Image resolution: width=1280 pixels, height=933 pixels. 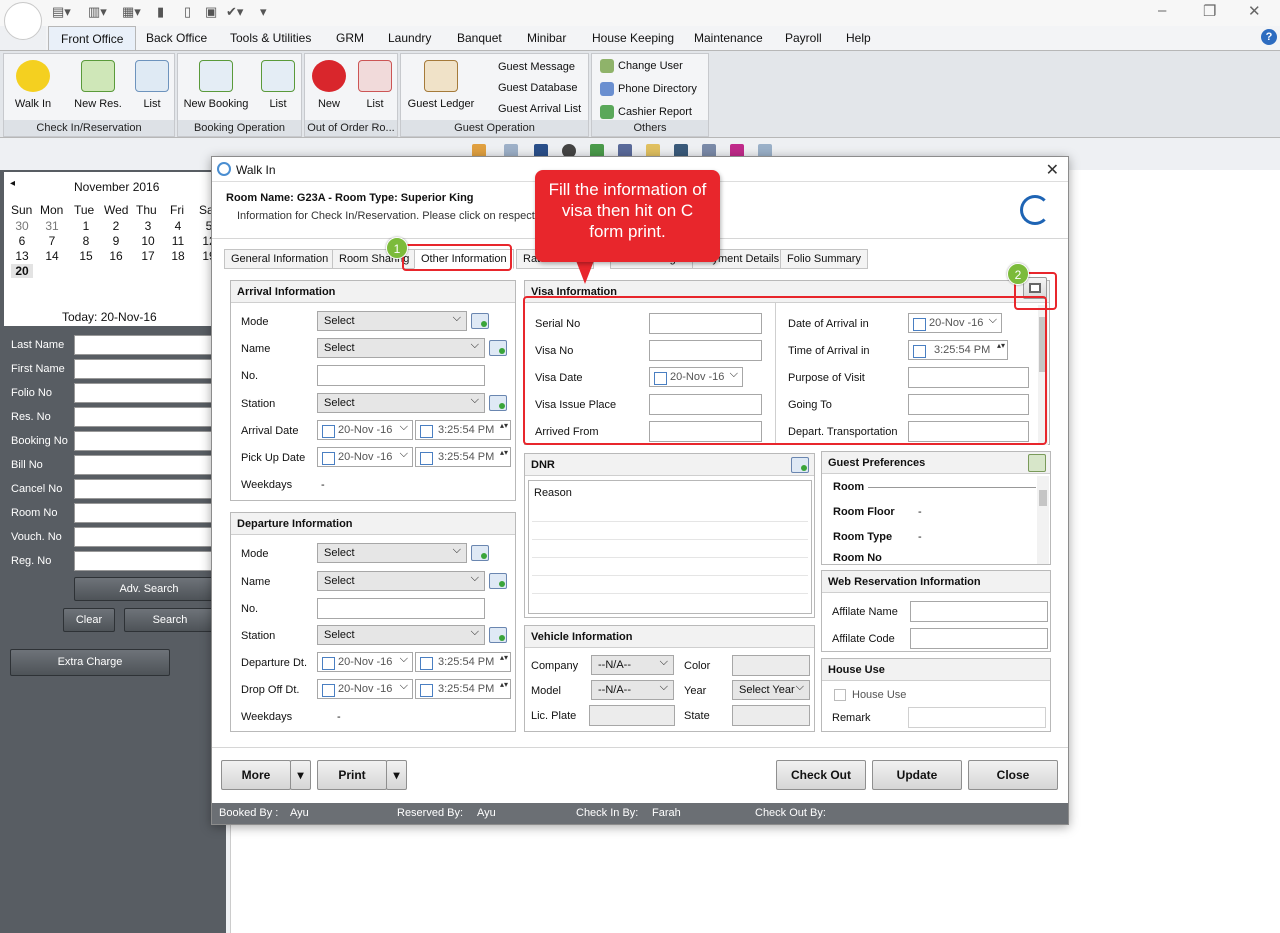 I want to click on app-logo-icon, so click(x=23, y=21).